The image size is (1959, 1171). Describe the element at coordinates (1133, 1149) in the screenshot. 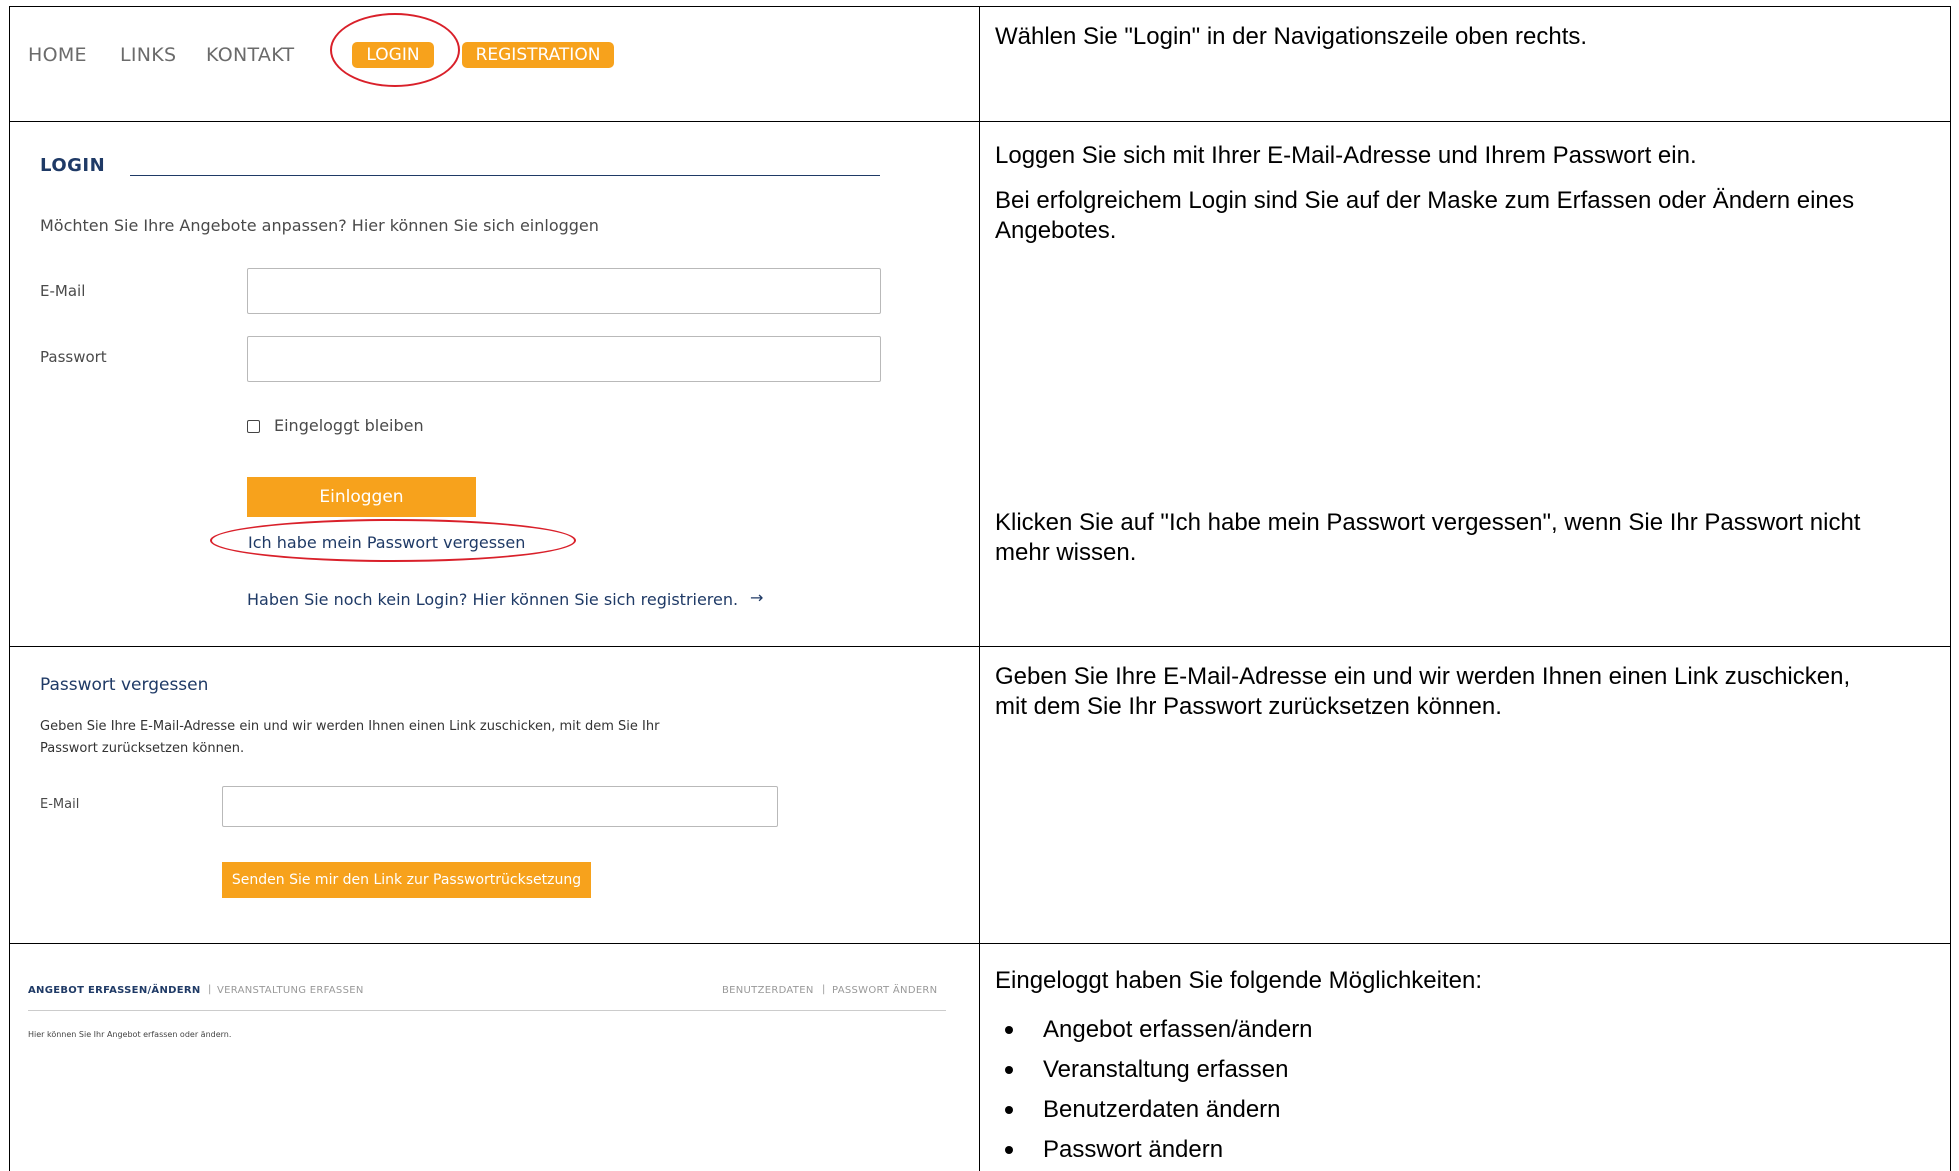

I see `option-label: Passwort ändern` at that location.